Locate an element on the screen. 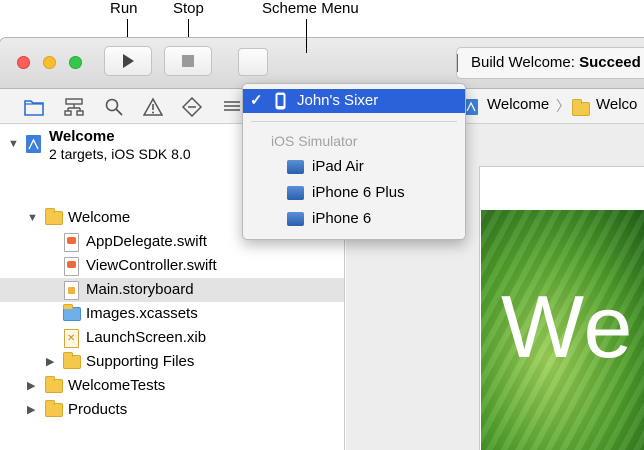 The image size is (644, 450). minimize-window-button is located at coordinates (49, 62).